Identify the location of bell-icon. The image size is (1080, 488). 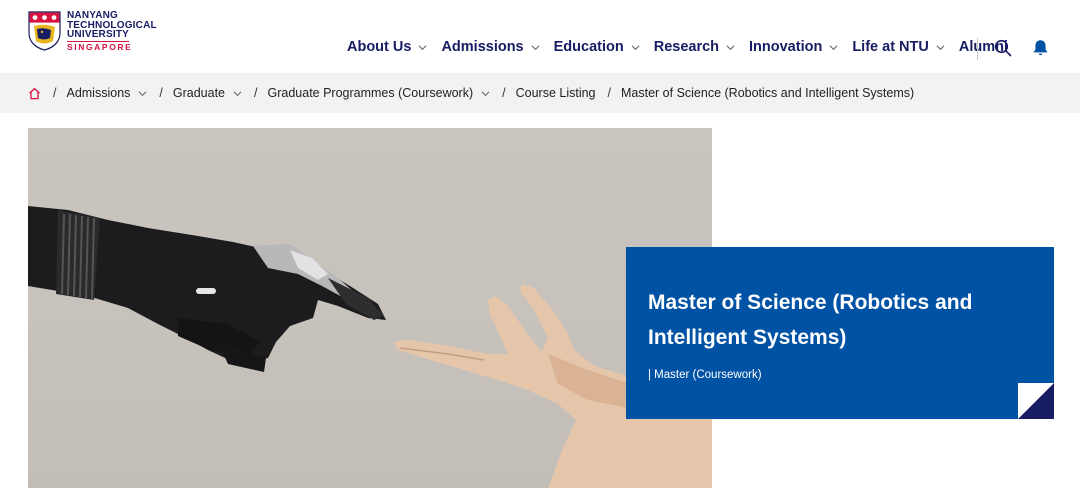
(1040, 48).